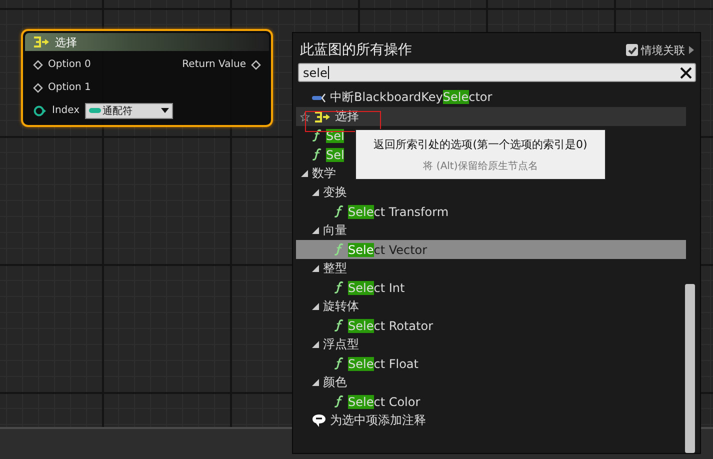  Describe the element at coordinates (411, 97) in the screenshot. I see `action-label: 中断BlackboardKeySelector` at that location.